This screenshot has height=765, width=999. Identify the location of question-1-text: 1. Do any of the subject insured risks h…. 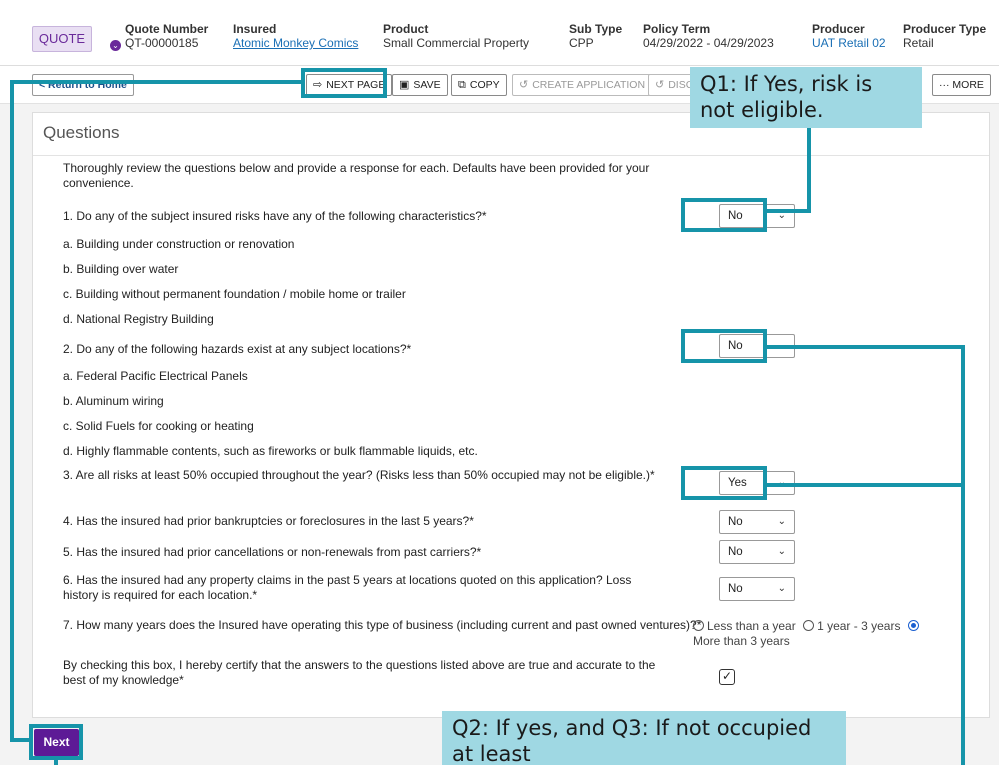
(275, 216).